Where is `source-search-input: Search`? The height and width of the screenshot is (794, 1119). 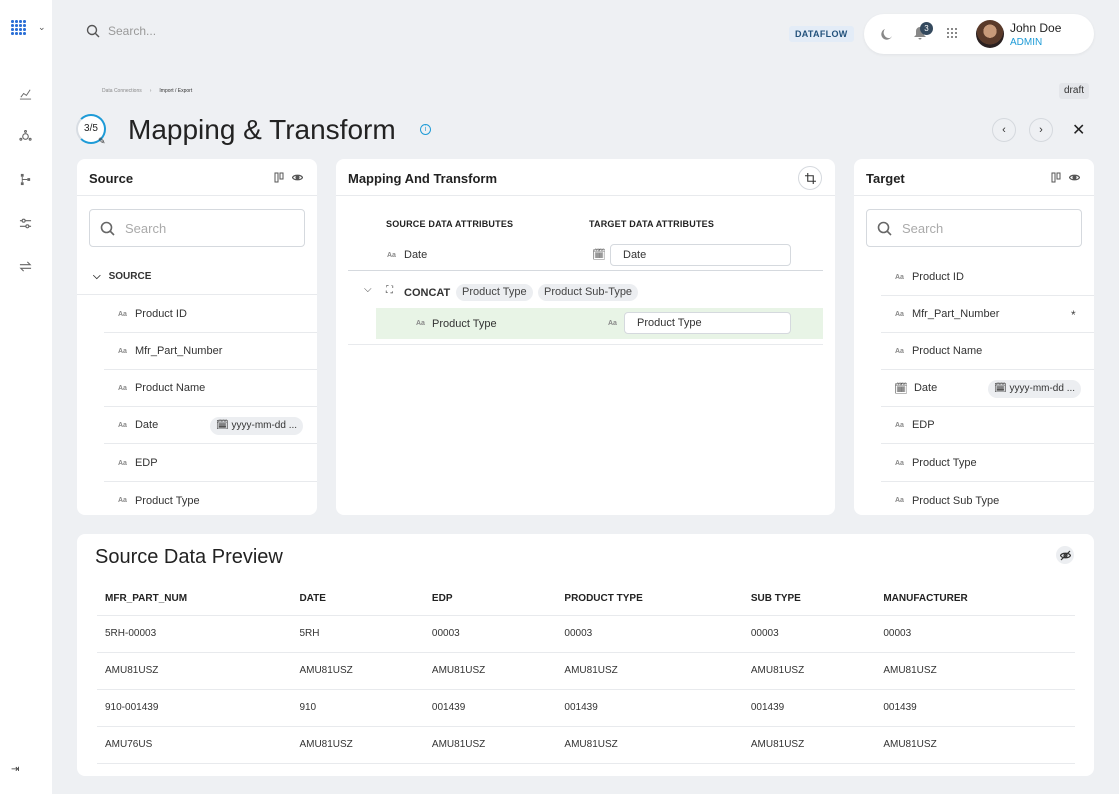 source-search-input: Search is located at coordinates (197, 228).